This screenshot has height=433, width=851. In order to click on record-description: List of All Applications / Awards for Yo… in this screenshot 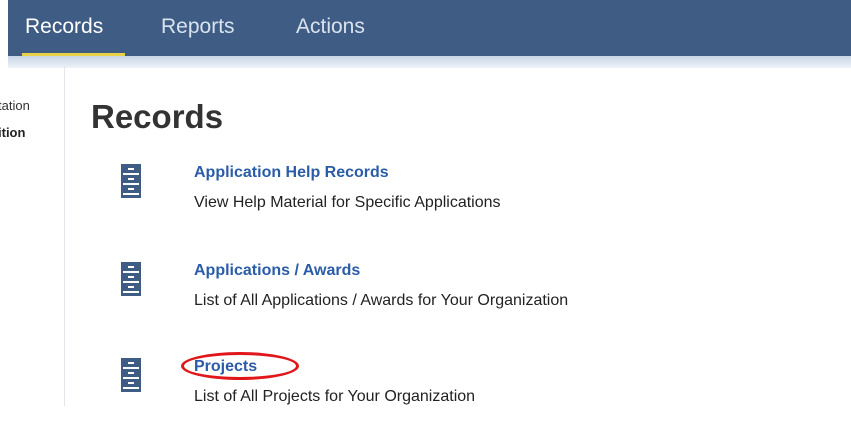, I will do `click(381, 300)`.